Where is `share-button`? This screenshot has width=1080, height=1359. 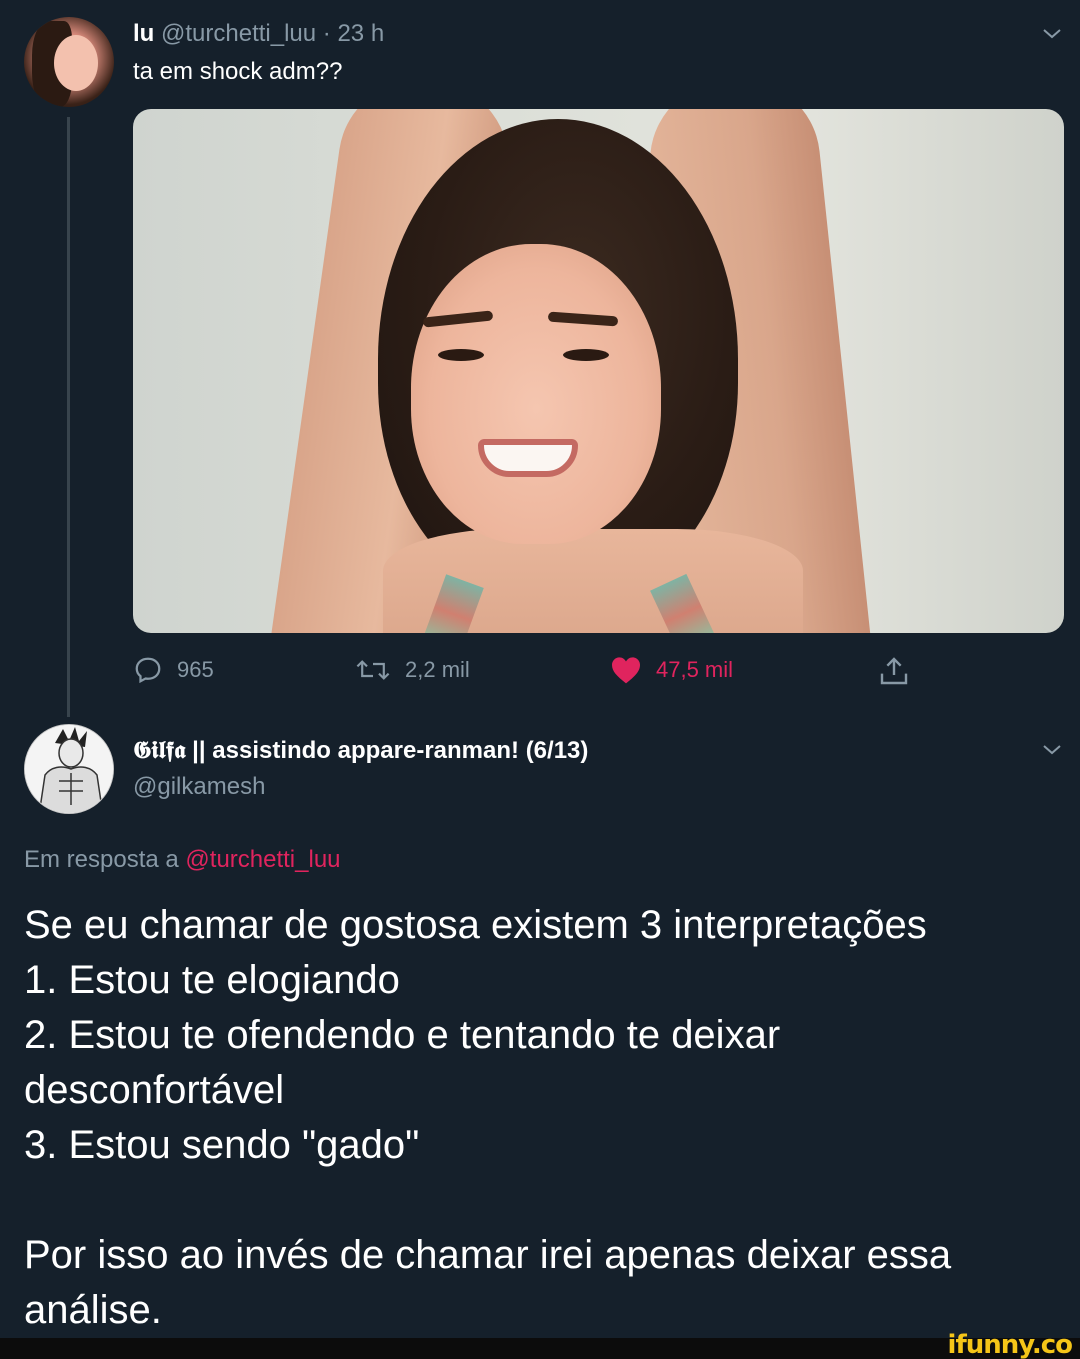
share-button is located at coordinates (894, 673).